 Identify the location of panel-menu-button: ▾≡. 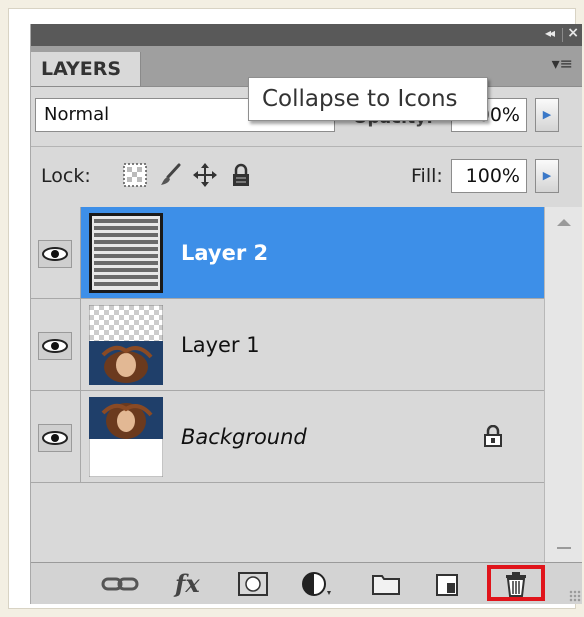
(562, 63).